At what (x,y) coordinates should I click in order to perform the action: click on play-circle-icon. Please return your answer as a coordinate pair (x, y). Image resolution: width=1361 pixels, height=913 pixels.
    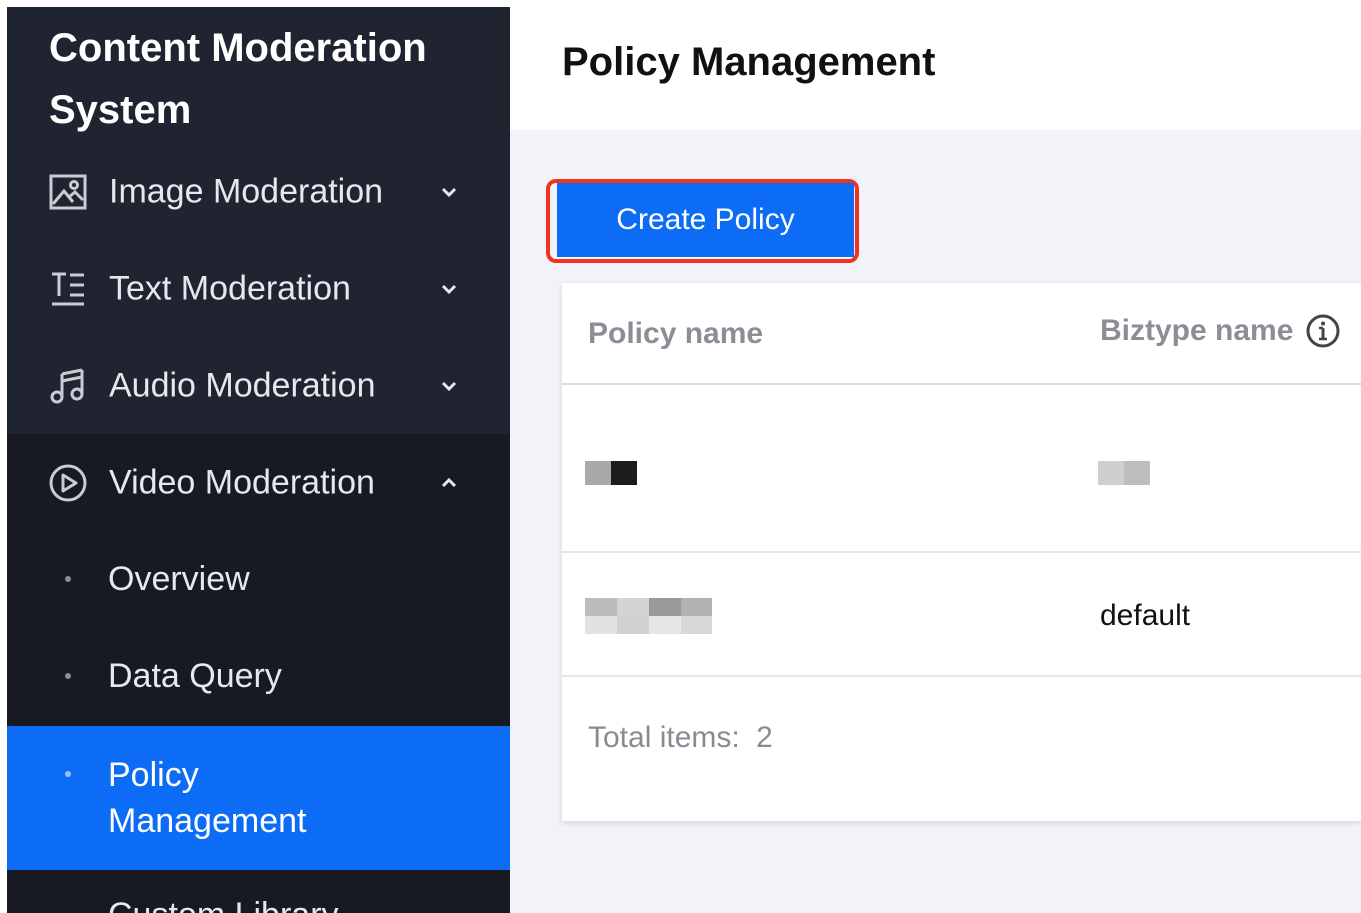
    Looking at the image, I should click on (68, 483).